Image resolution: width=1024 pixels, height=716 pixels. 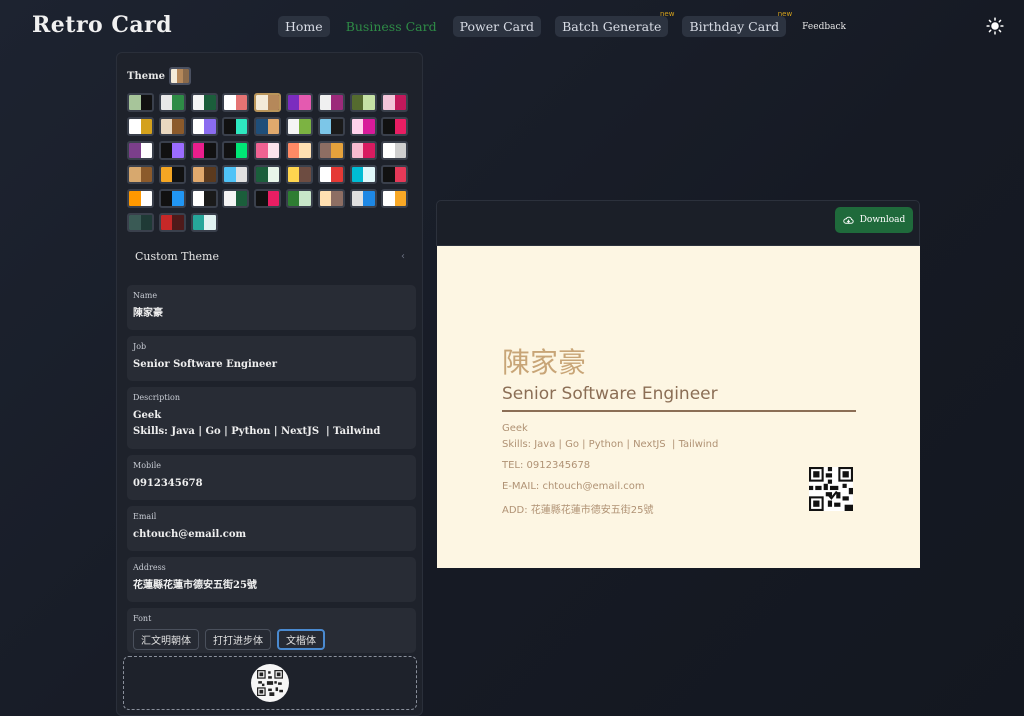 I want to click on theme-toggle-button, so click(x=995, y=26).